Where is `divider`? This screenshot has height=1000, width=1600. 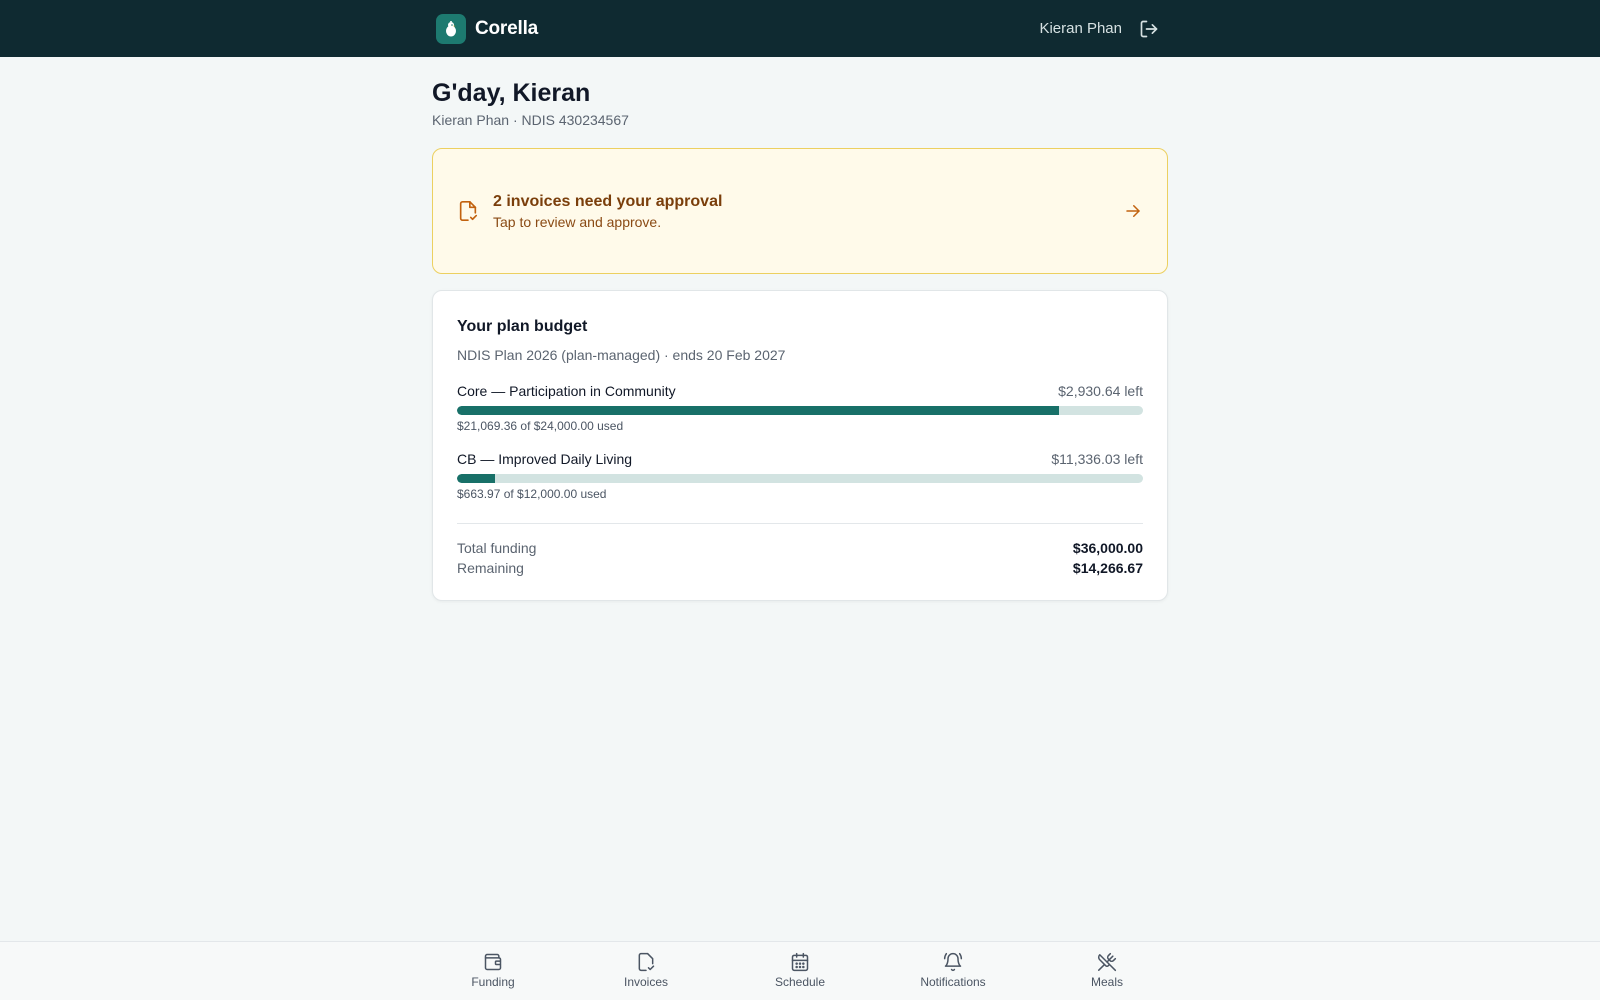
divider is located at coordinates (800, 523).